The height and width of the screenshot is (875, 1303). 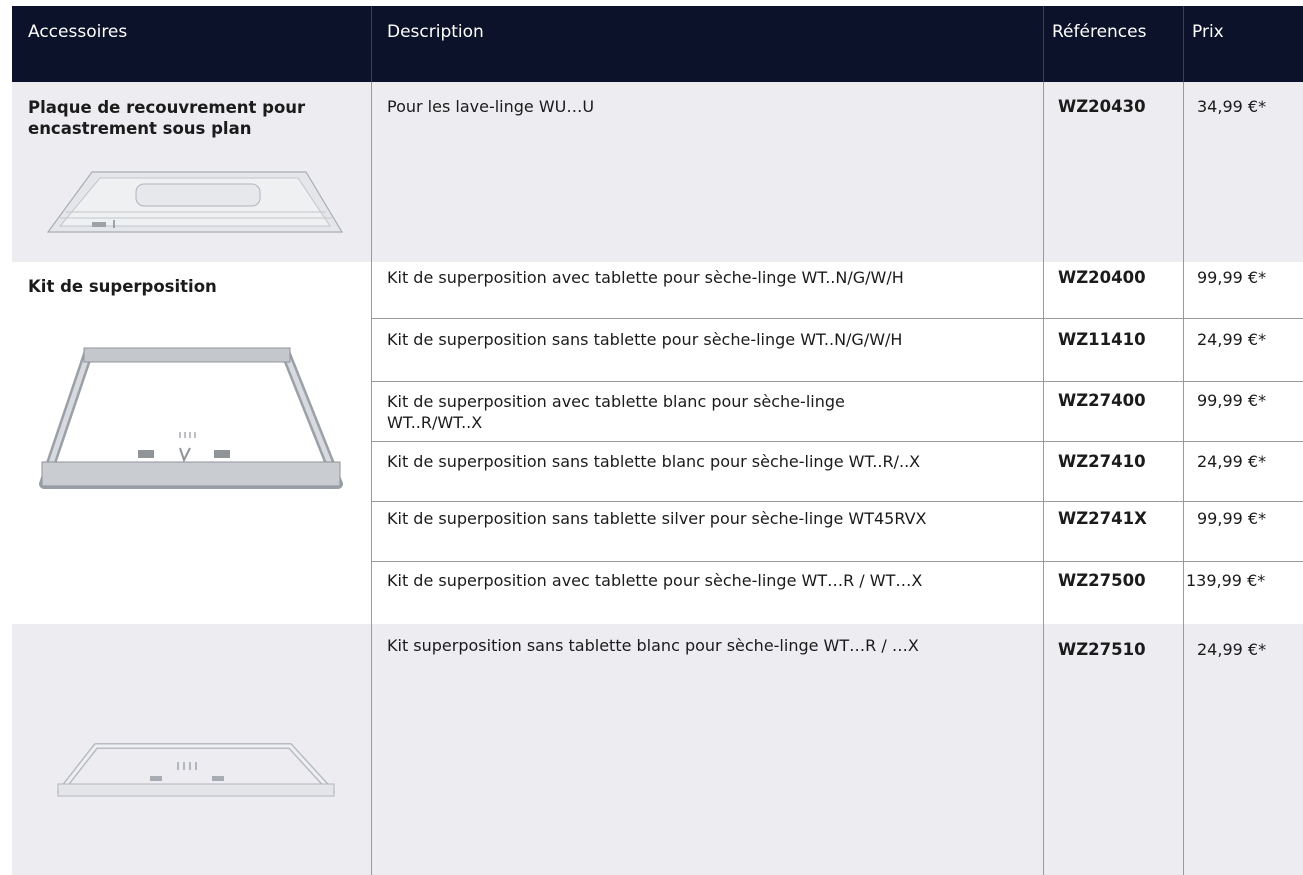 I want to click on reference-cell: WZ27500, so click(x=1102, y=580).